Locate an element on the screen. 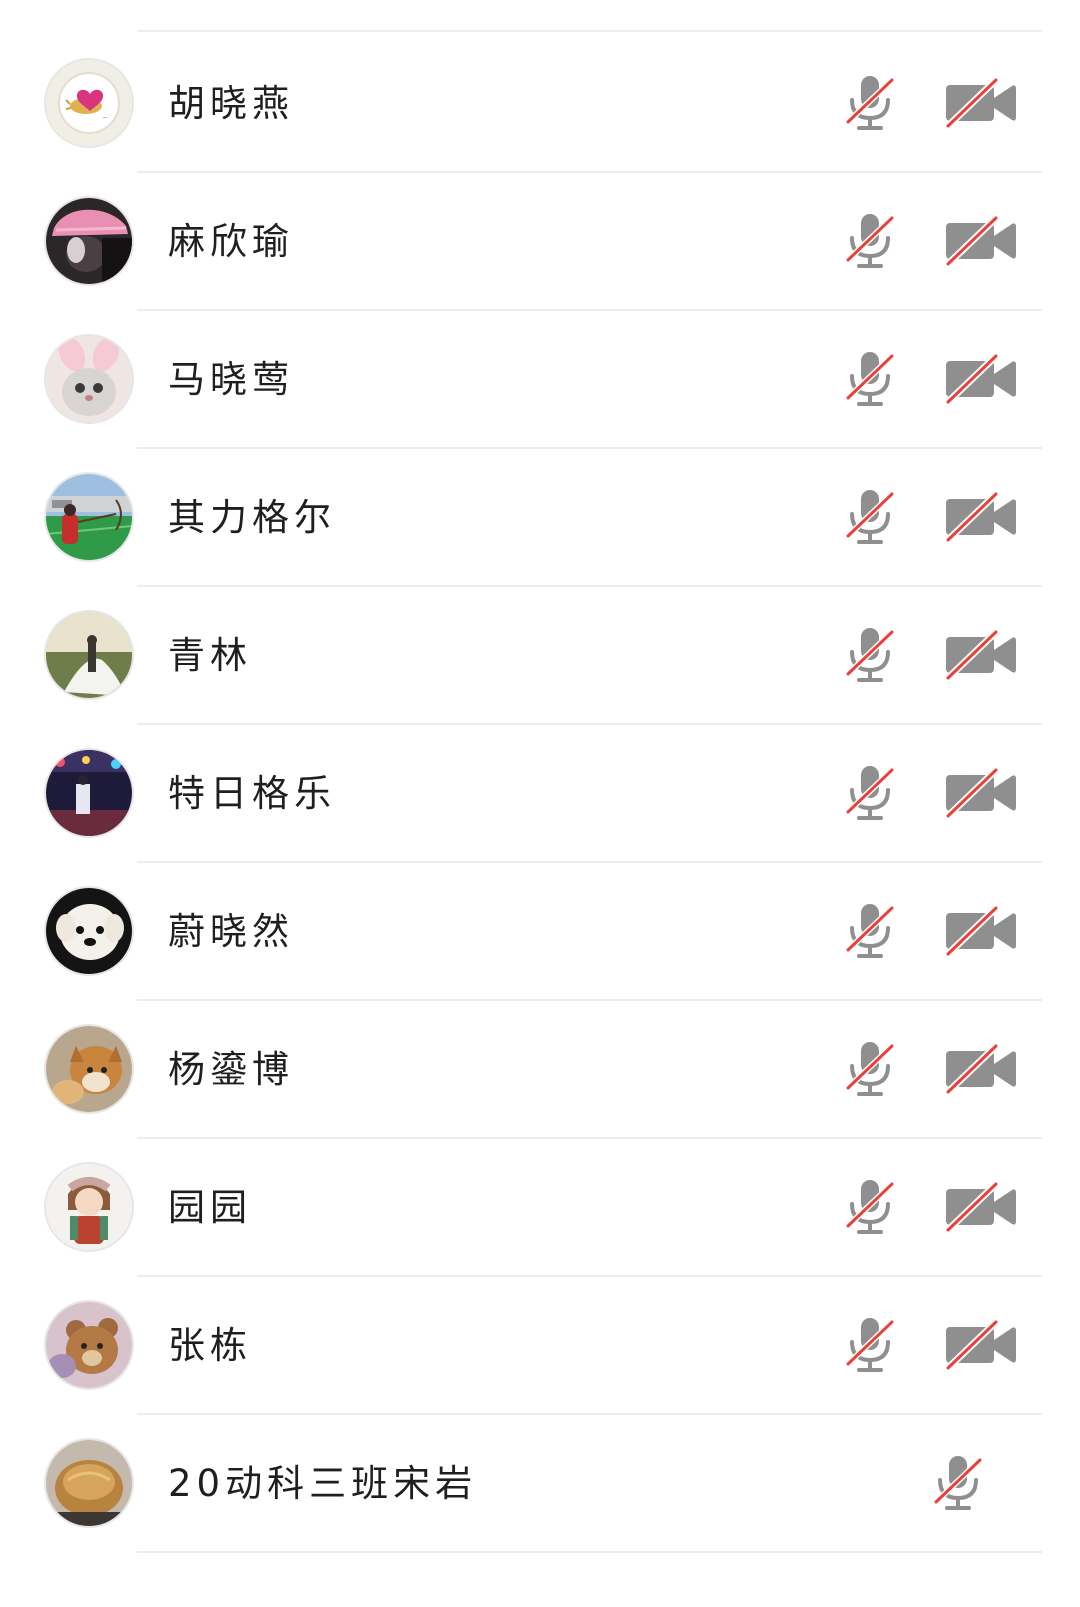  participant-row: 园园 is located at coordinates (540, 1206).